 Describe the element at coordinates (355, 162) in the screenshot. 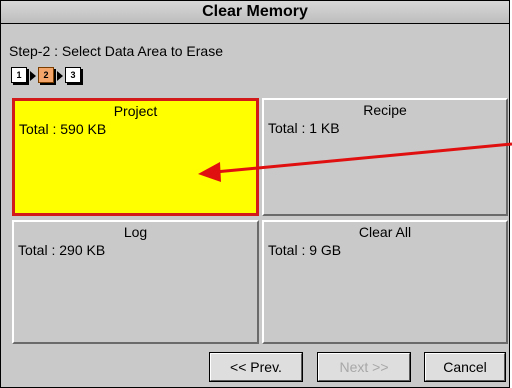

I see `annotation-arrow-icon` at that location.